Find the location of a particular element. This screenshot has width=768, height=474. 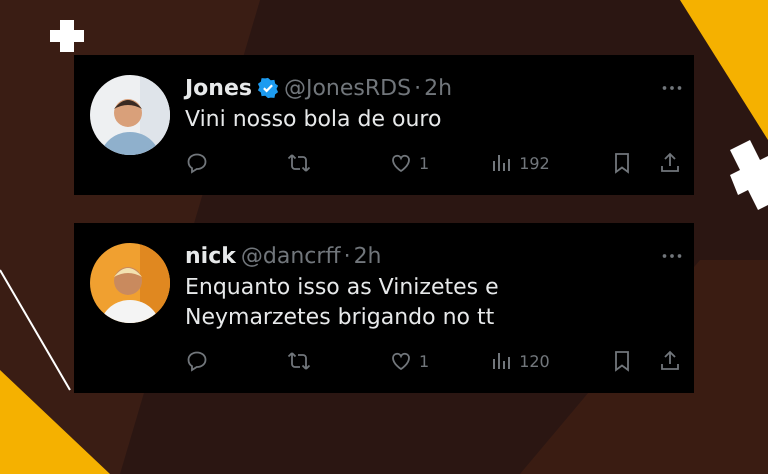

user-handle: @JonesRDS is located at coordinates (348, 88).